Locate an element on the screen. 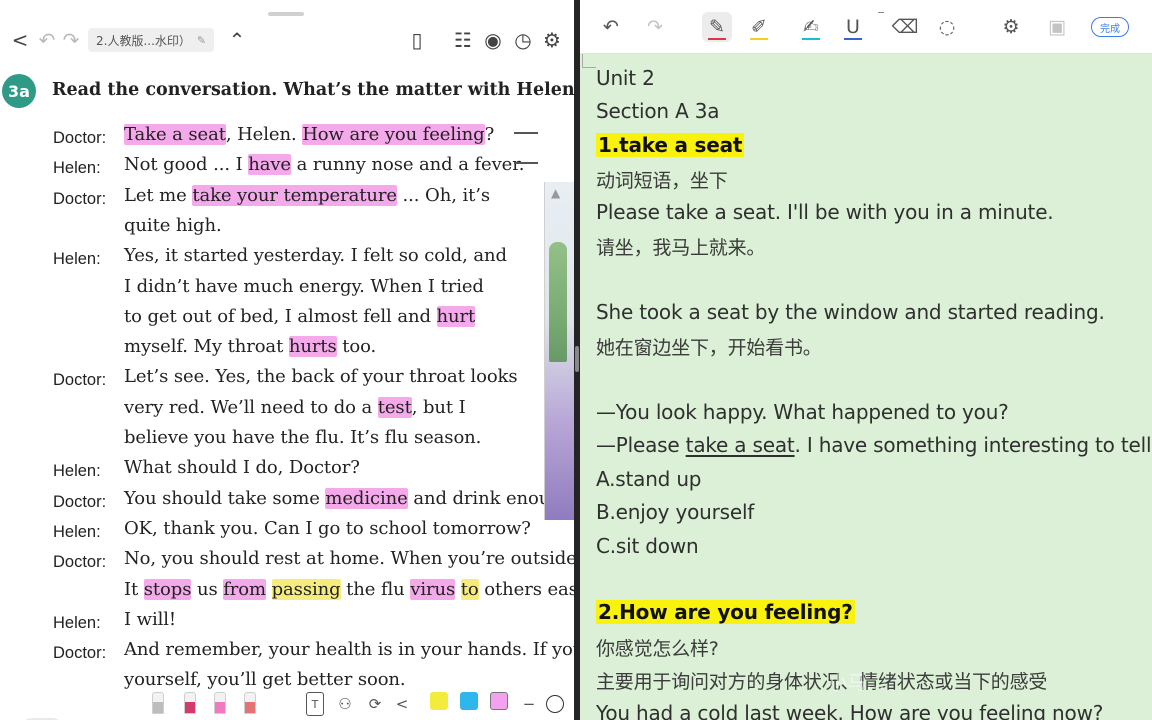  eraser-icon: ⌫ is located at coordinates (905, 27).